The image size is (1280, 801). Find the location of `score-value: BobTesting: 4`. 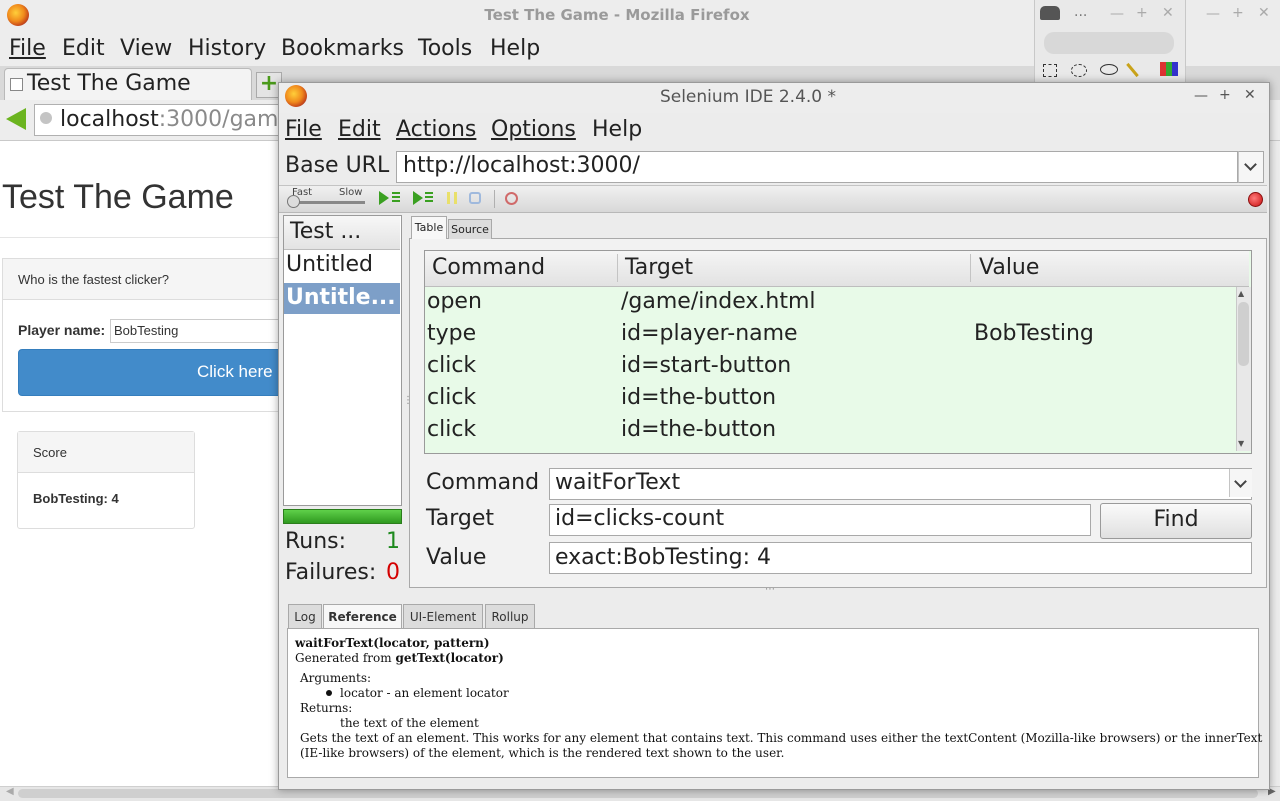

score-value: BobTesting: 4 is located at coordinates (76, 498).